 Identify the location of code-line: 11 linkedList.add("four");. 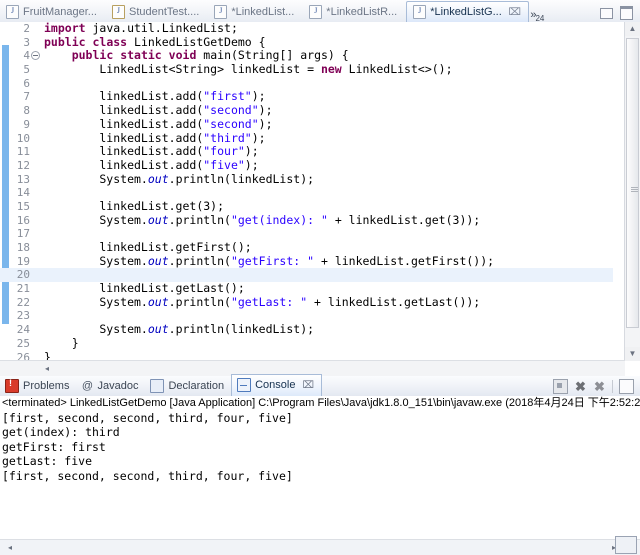
(306, 151).